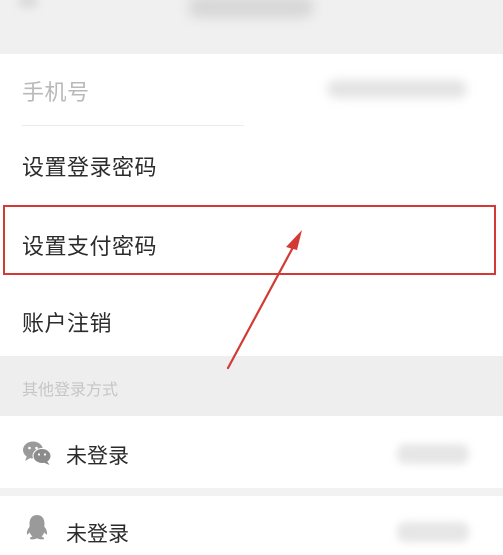 This screenshot has height=555, width=503. I want to click on row-divider, so click(133, 125).